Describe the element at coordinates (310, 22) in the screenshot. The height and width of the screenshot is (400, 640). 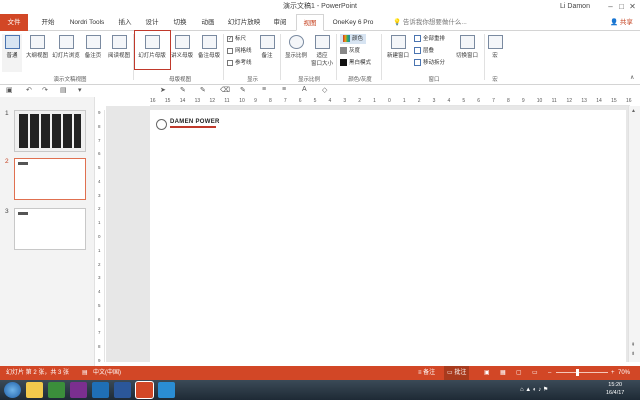
I see `tab-view: 视图` at that location.